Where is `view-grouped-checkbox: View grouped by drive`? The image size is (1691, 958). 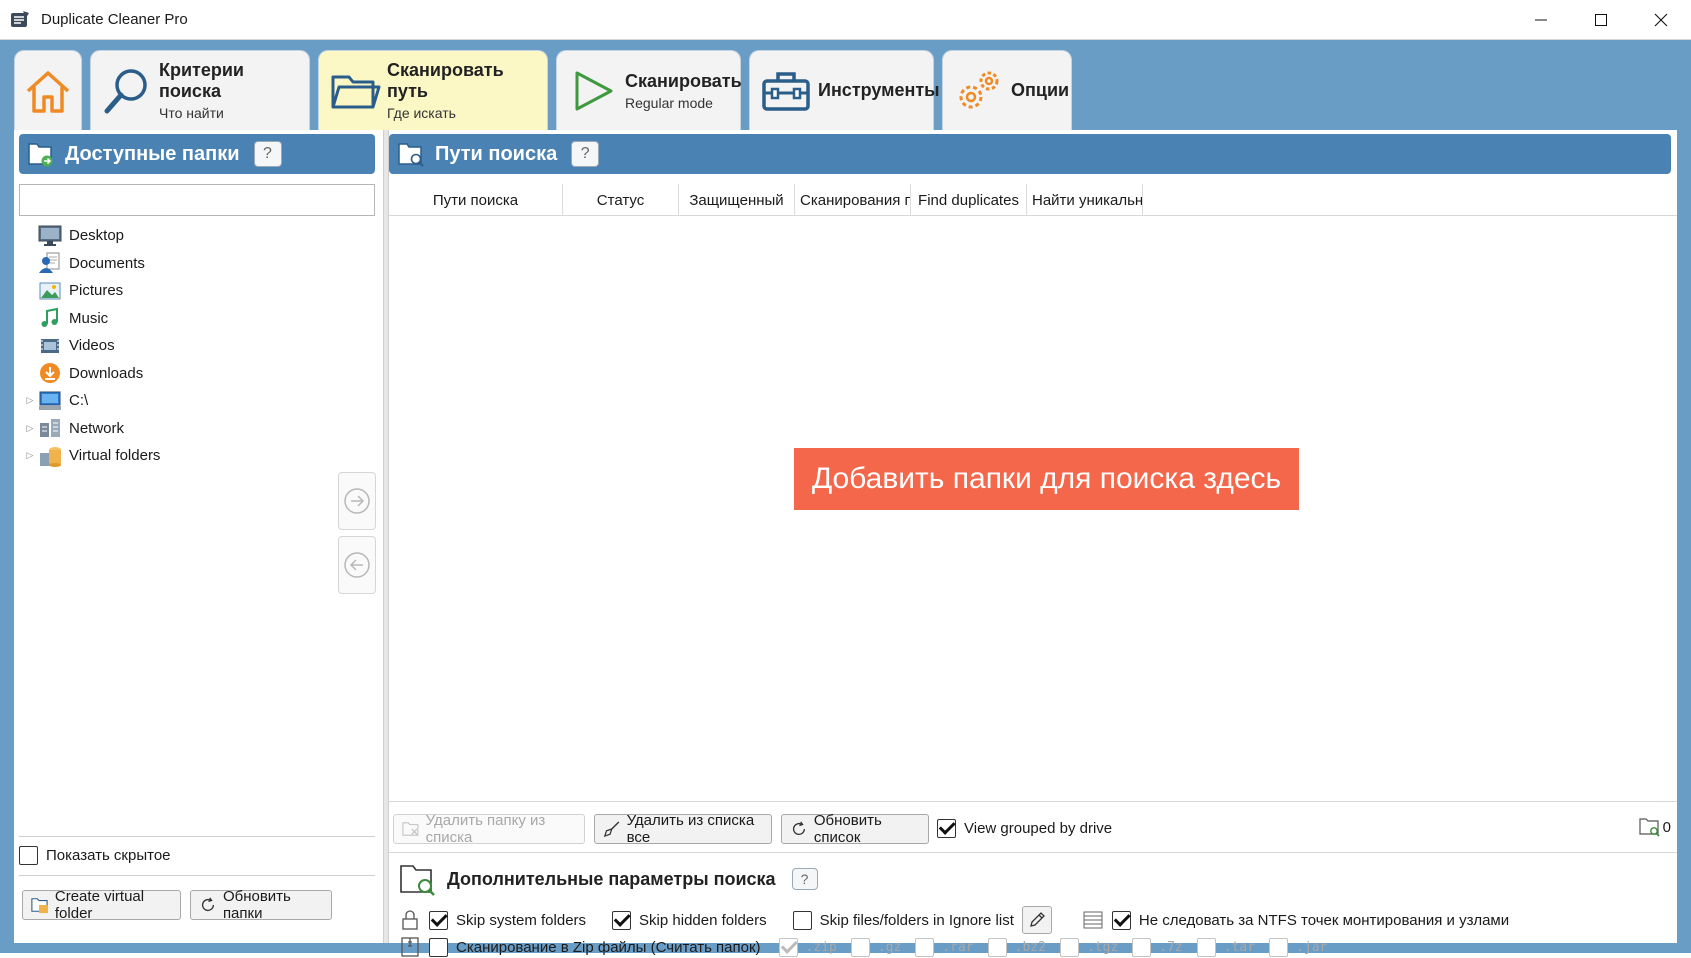
view-grouped-checkbox: View grouped by drive is located at coordinates (1024, 828).